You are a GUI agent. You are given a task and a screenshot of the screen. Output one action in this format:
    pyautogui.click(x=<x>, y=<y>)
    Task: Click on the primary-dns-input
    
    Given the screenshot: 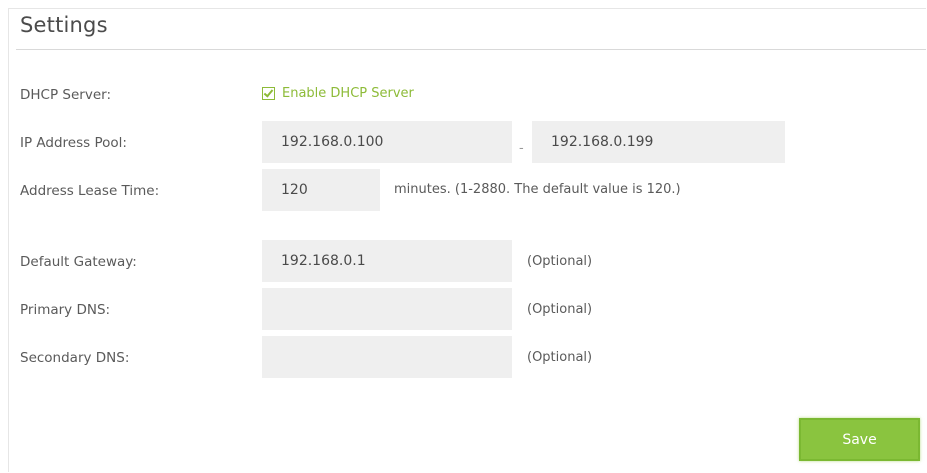 What is the action you would take?
    pyautogui.click(x=387, y=309)
    